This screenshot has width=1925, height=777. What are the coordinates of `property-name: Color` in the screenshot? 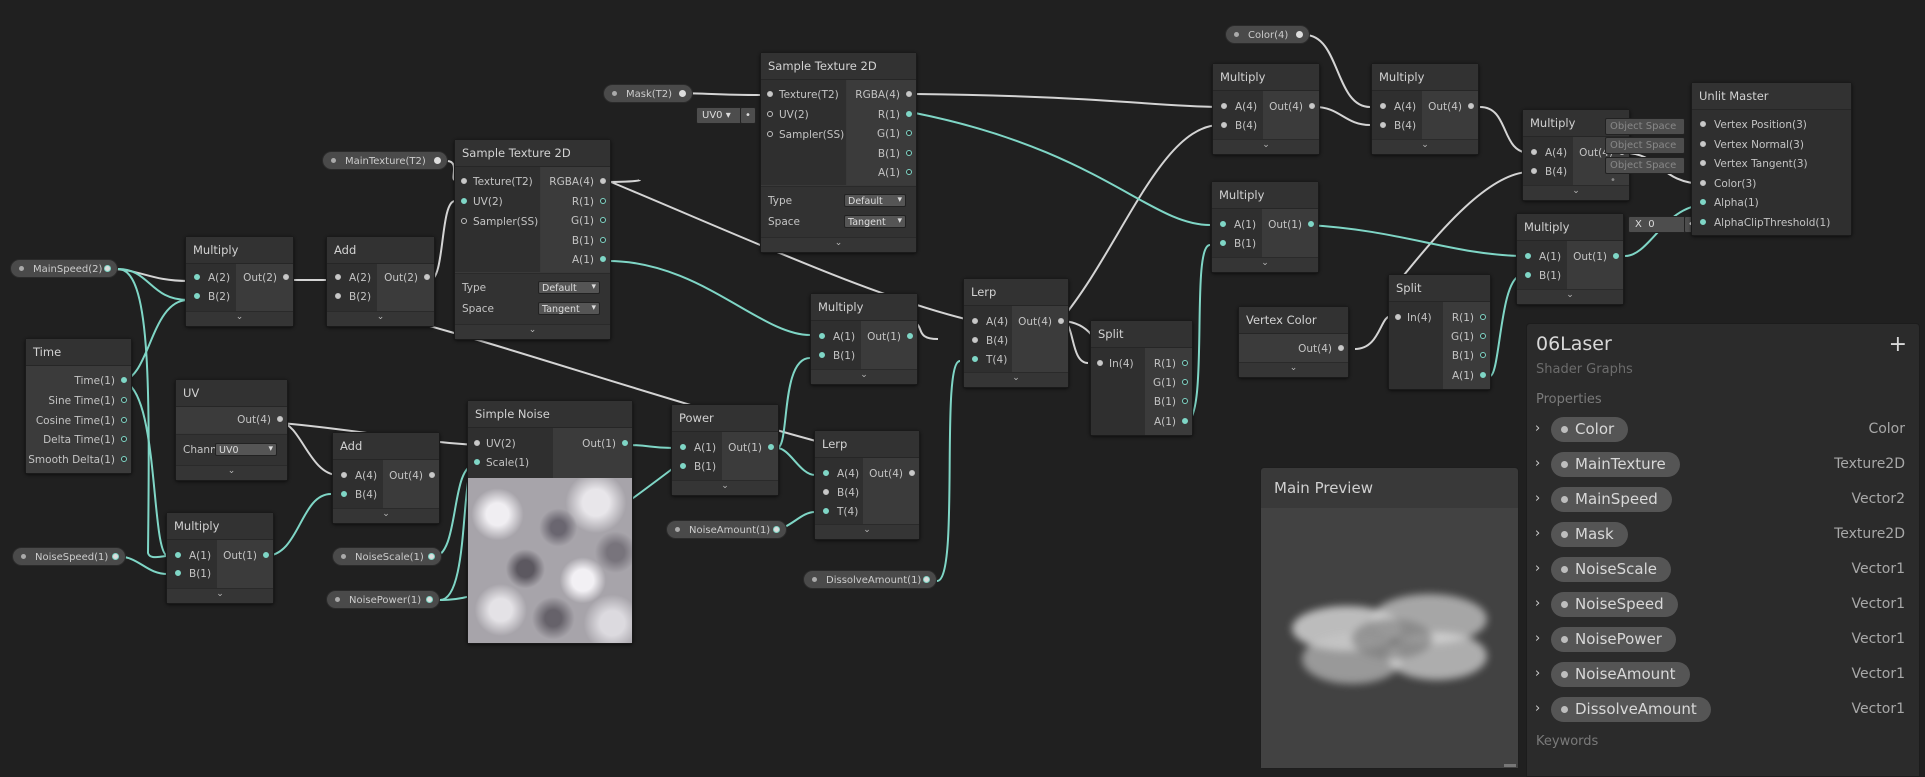 It's located at (1590, 429).